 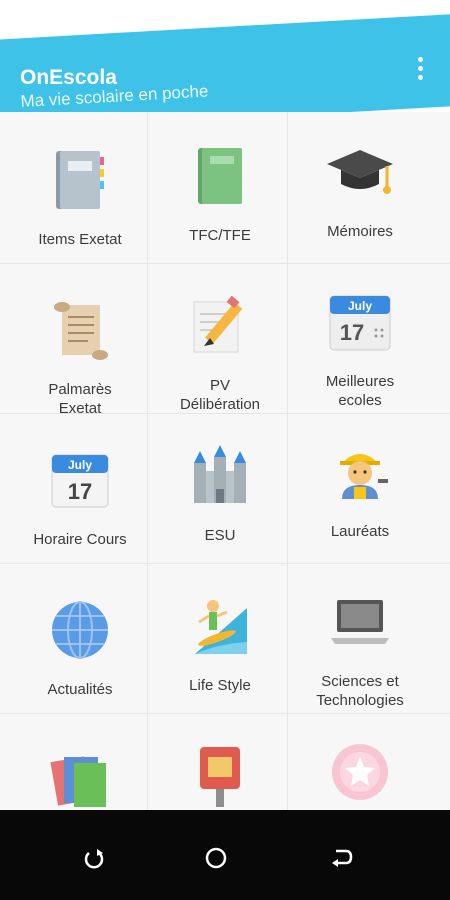 I want to click on grid-item-esu: ESU, so click(x=220, y=492).